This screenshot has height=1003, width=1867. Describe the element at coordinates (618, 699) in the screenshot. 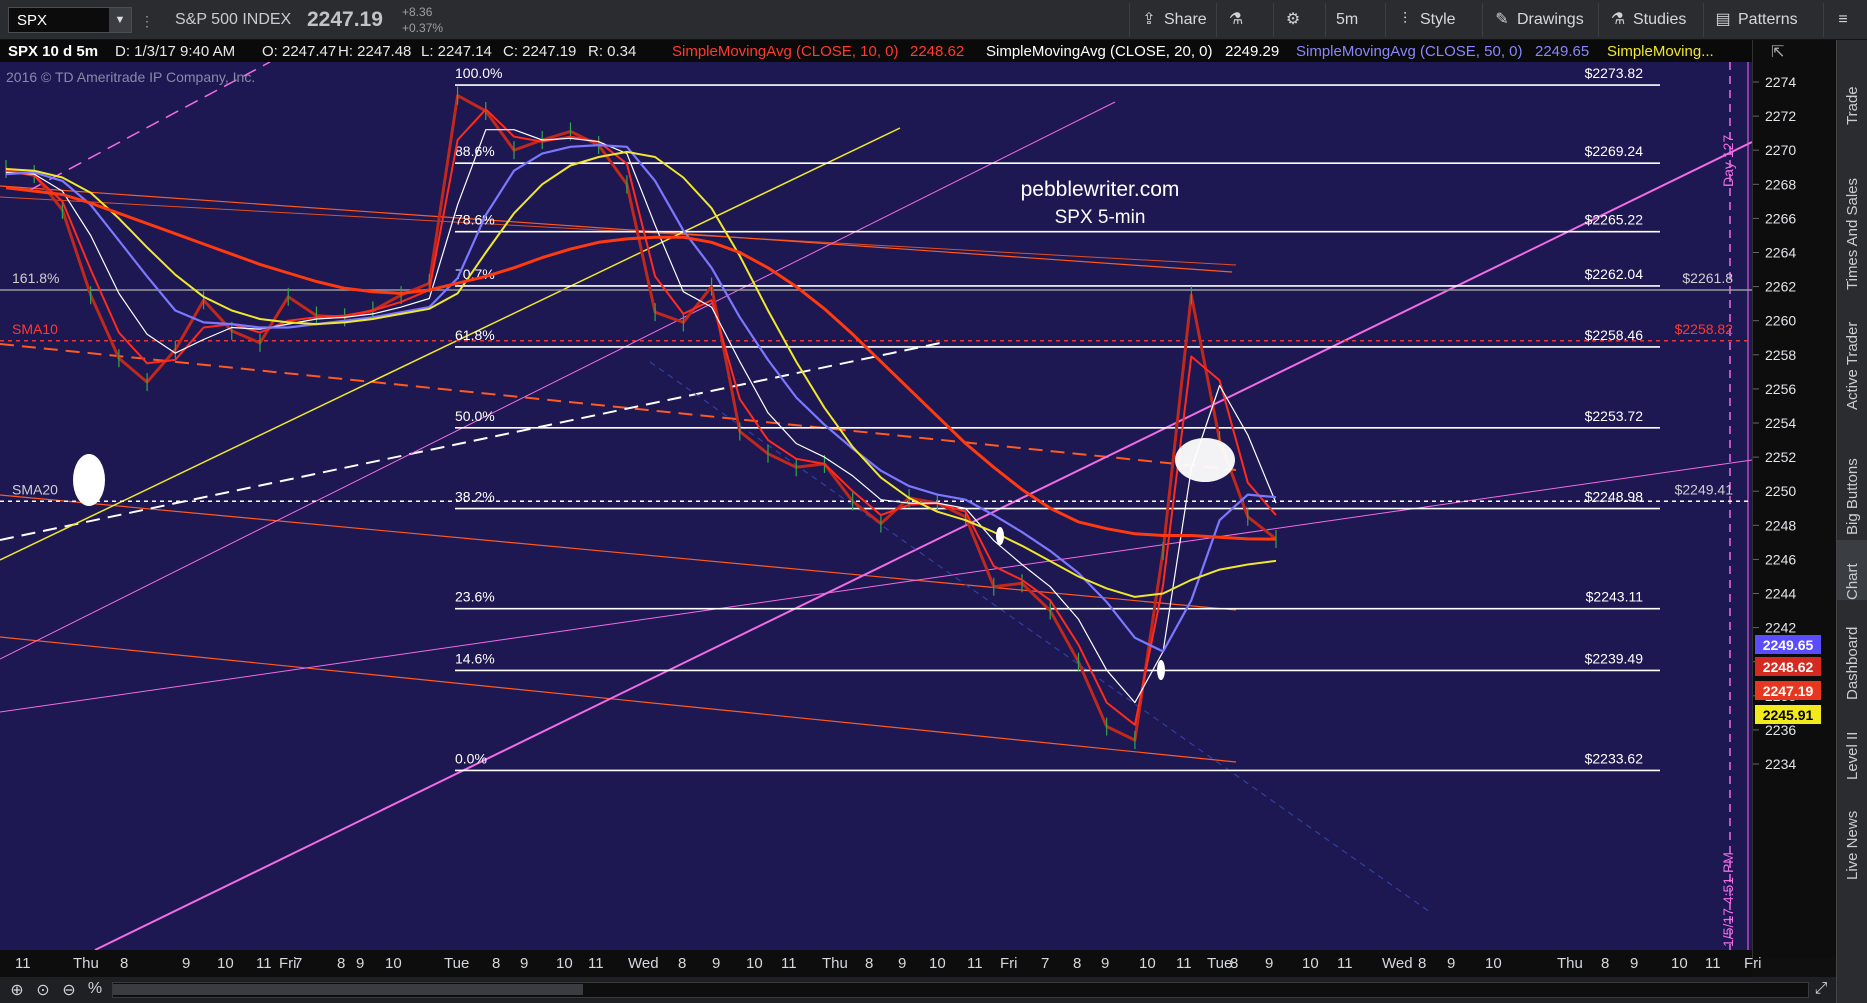

I see `trendline` at that location.